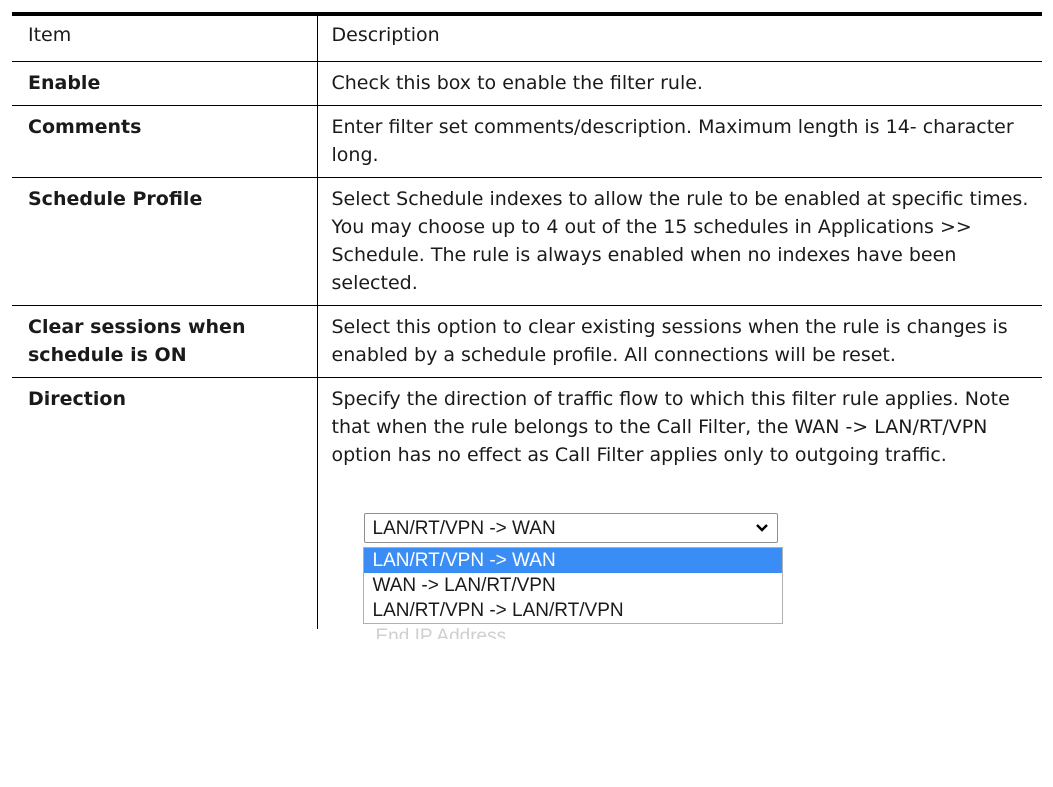  Describe the element at coordinates (464, 528) in the screenshot. I see `direction-select-value: LAN/RT/VPN -> WAN` at that location.